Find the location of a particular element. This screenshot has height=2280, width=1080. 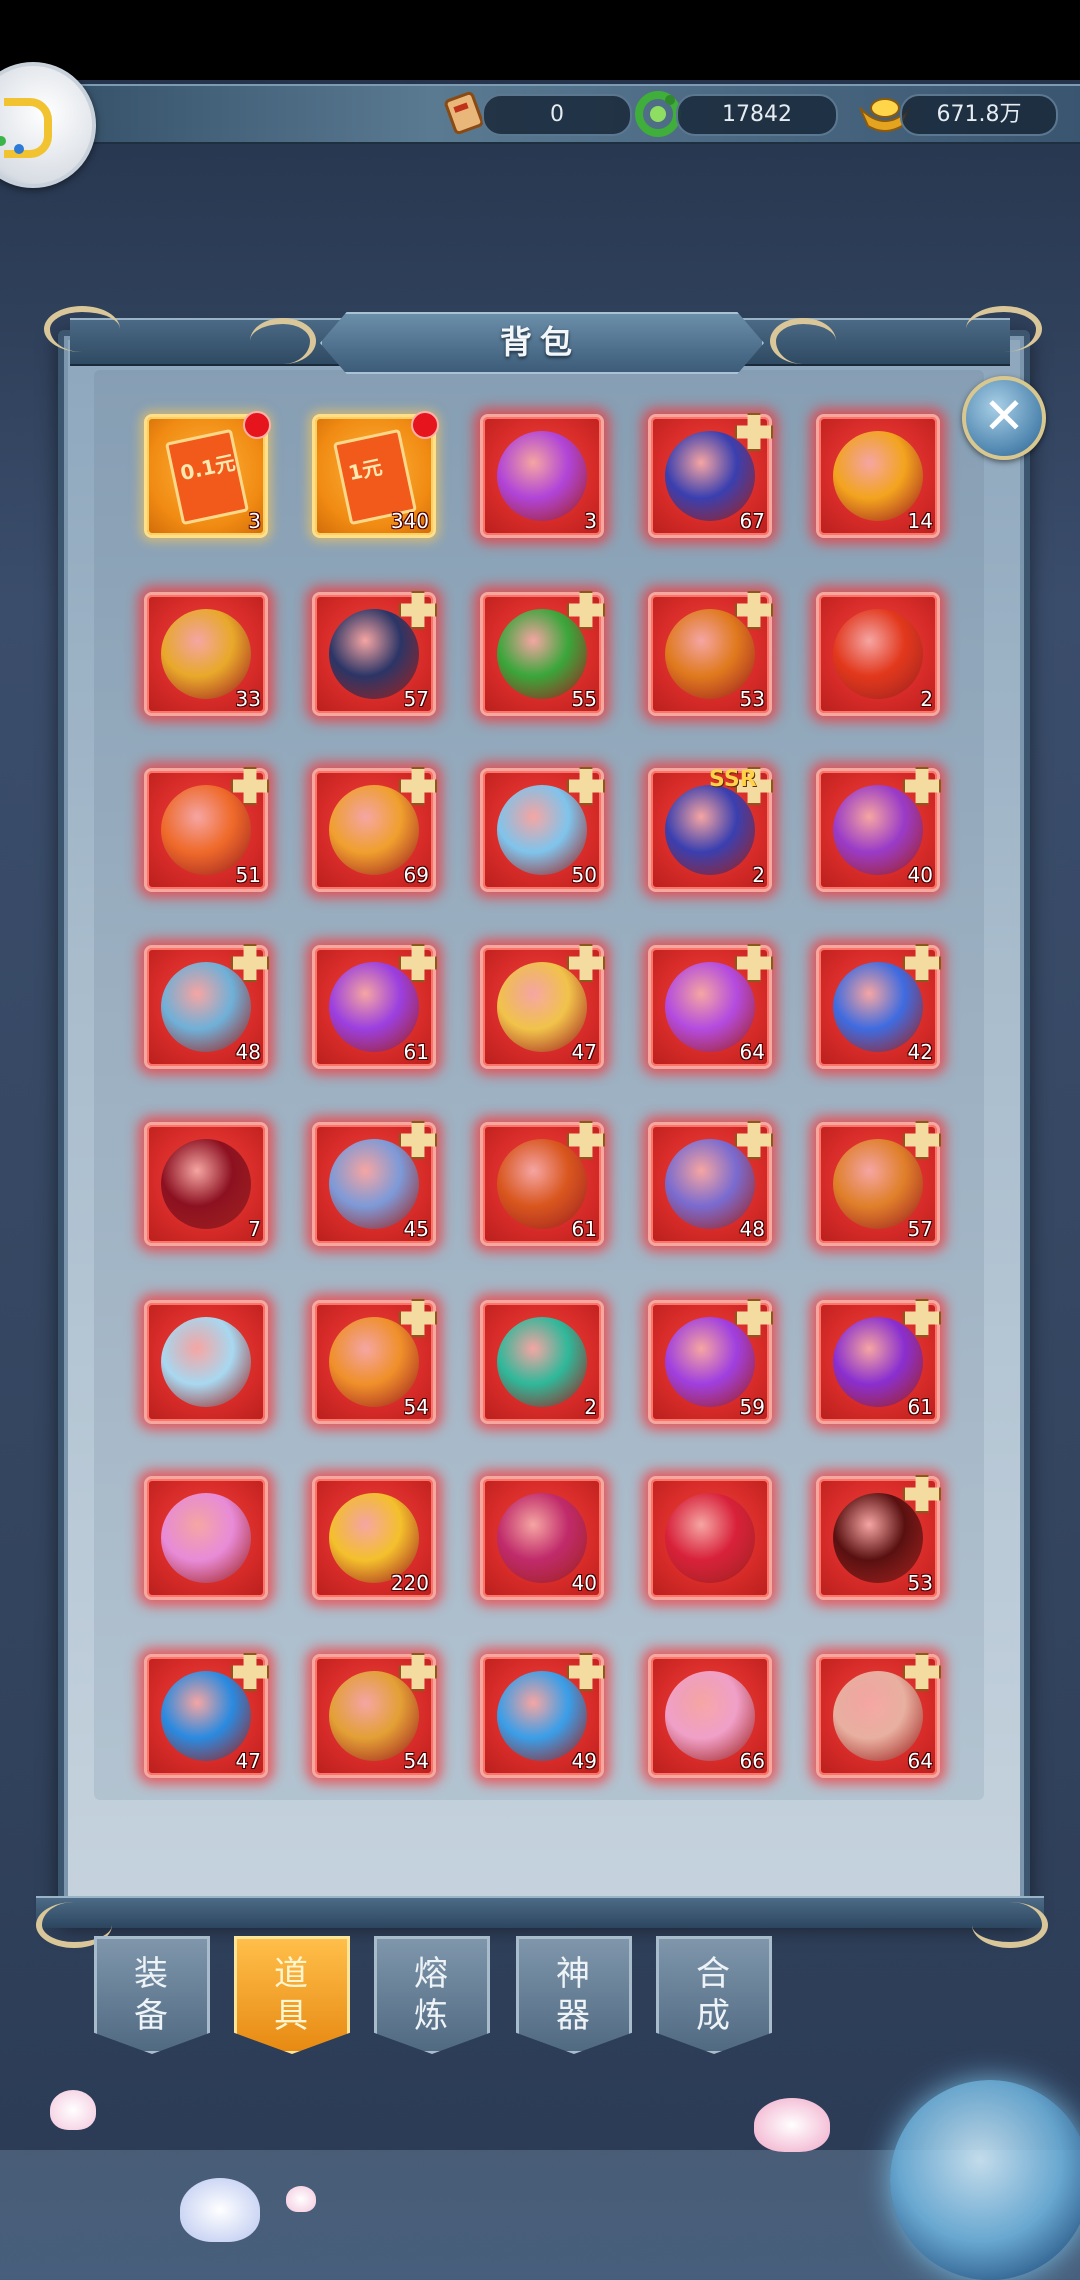

pink-crystal-icon is located at coordinates (206, 1538).